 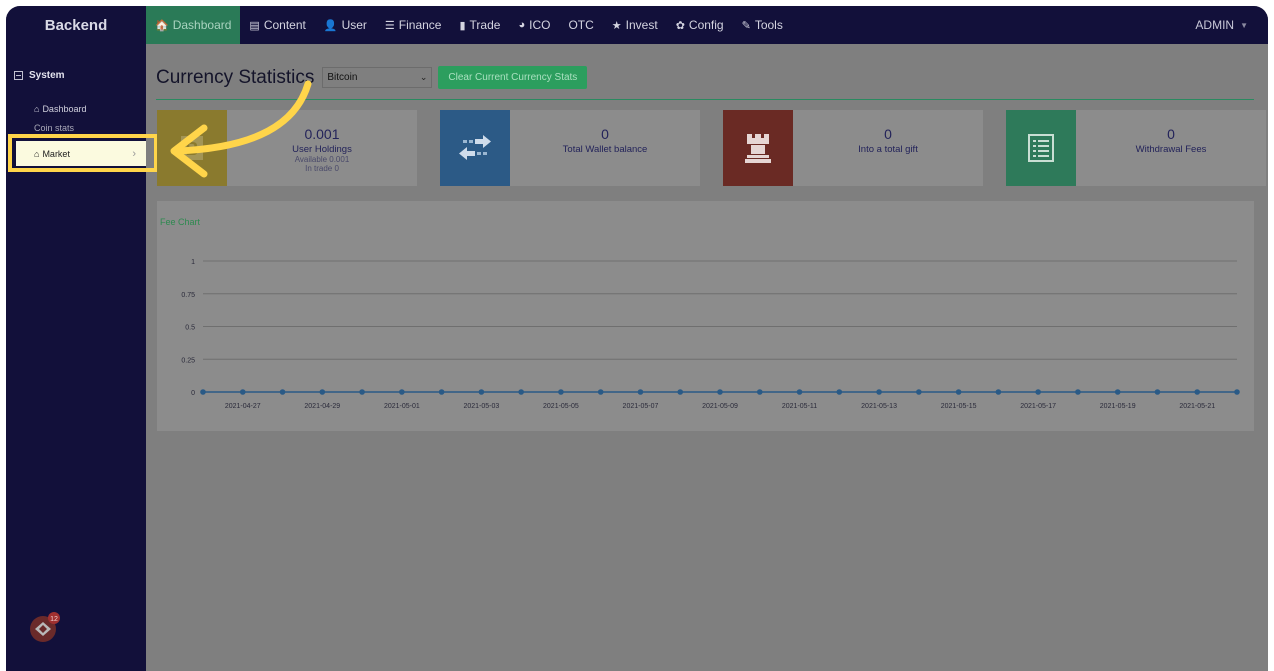 What do you see at coordinates (64, 109) in the screenshot?
I see `sidebar-item-label: Dashboard` at bounding box center [64, 109].